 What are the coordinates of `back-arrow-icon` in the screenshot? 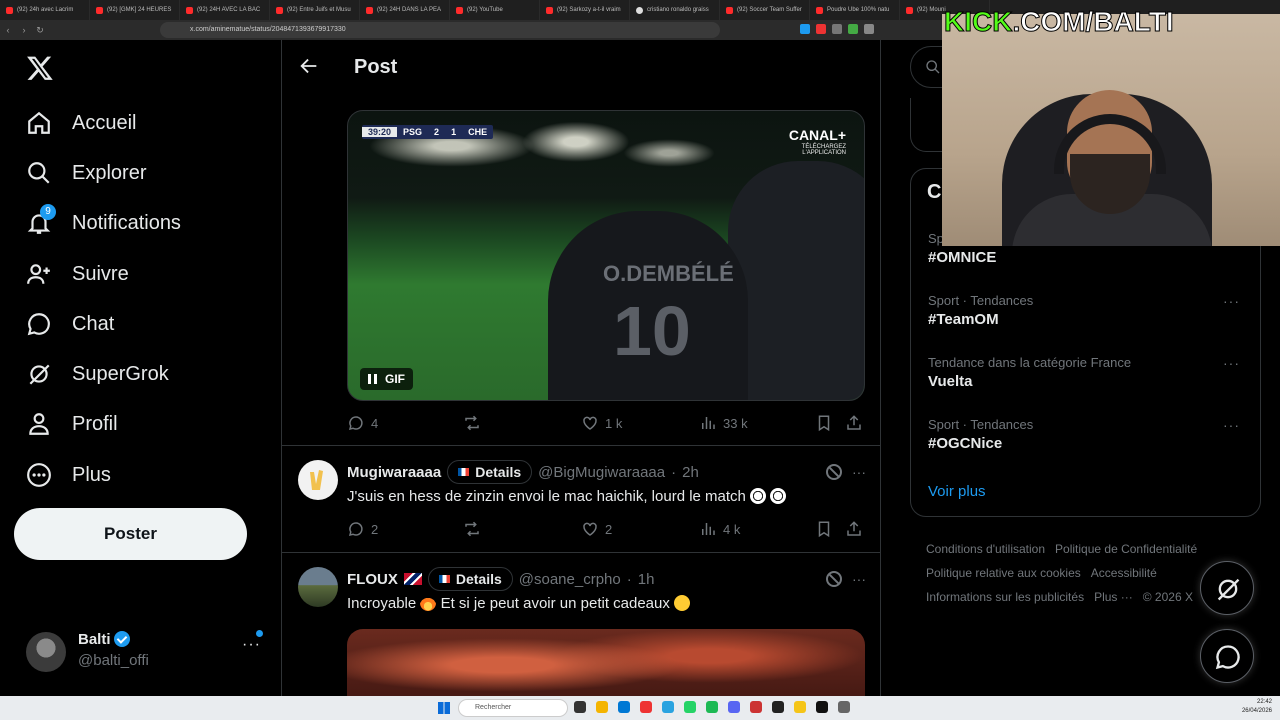 It's located at (309, 66).